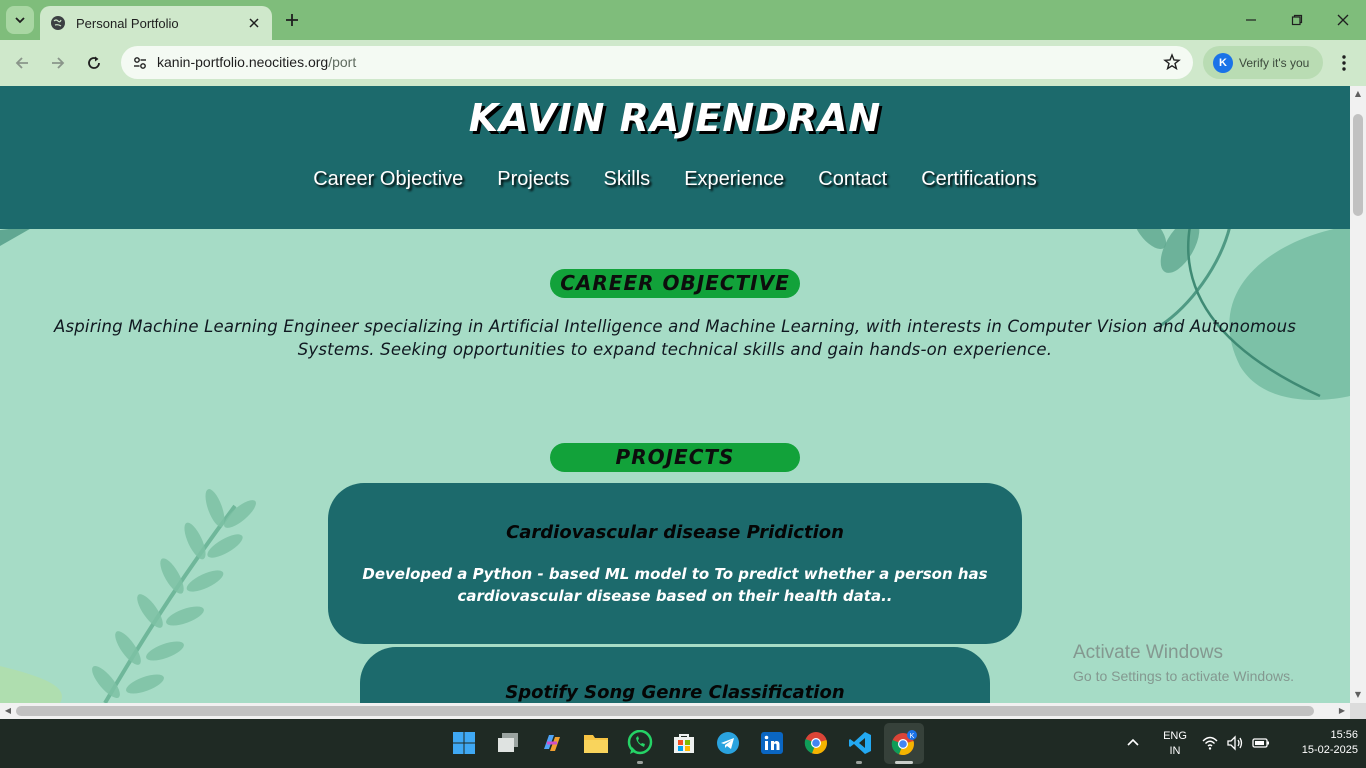  What do you see at coordinates (665, 711) in the screenshot?
I see `horizontal-scroll-thumb` at bounding box center [665, 711].